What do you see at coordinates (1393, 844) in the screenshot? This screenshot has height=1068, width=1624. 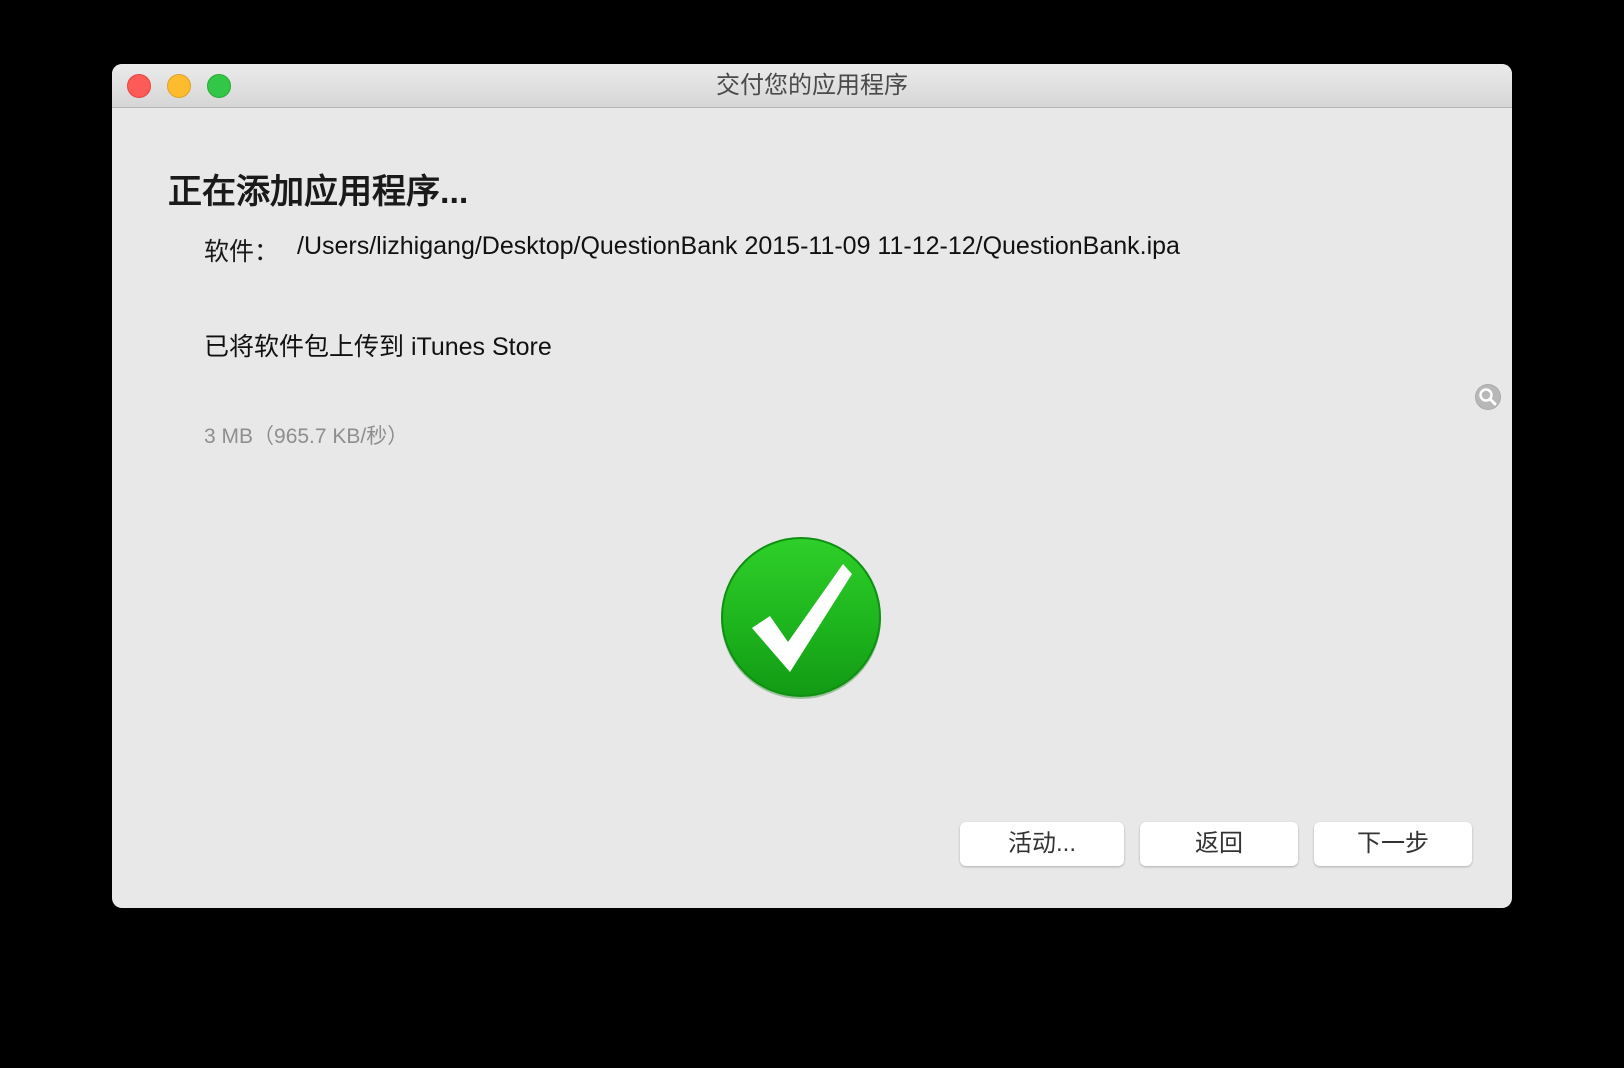 I see `next-button: 下一步` at bounding box center [1393, 844].